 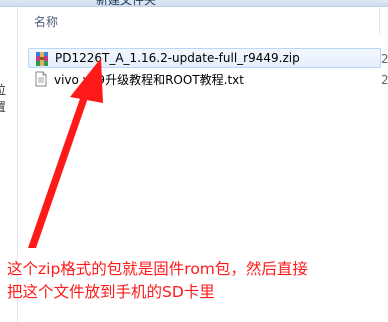 I want to click on annotation-text: 这个zip格式的包就是固件rom包，然后直接 把这个文件放到手机的SD卡里, so click(x=194, y=281).